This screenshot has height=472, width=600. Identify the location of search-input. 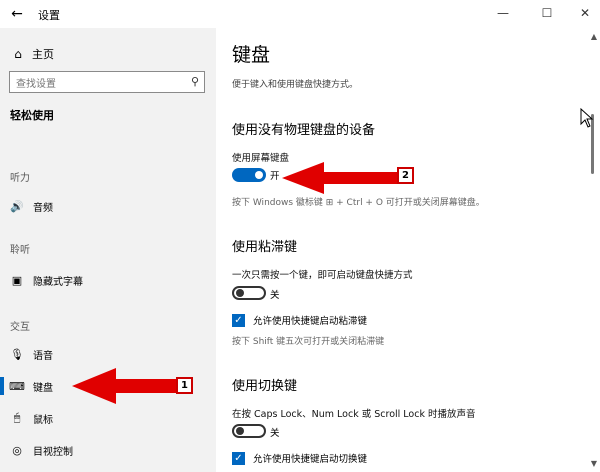
(98, 84).